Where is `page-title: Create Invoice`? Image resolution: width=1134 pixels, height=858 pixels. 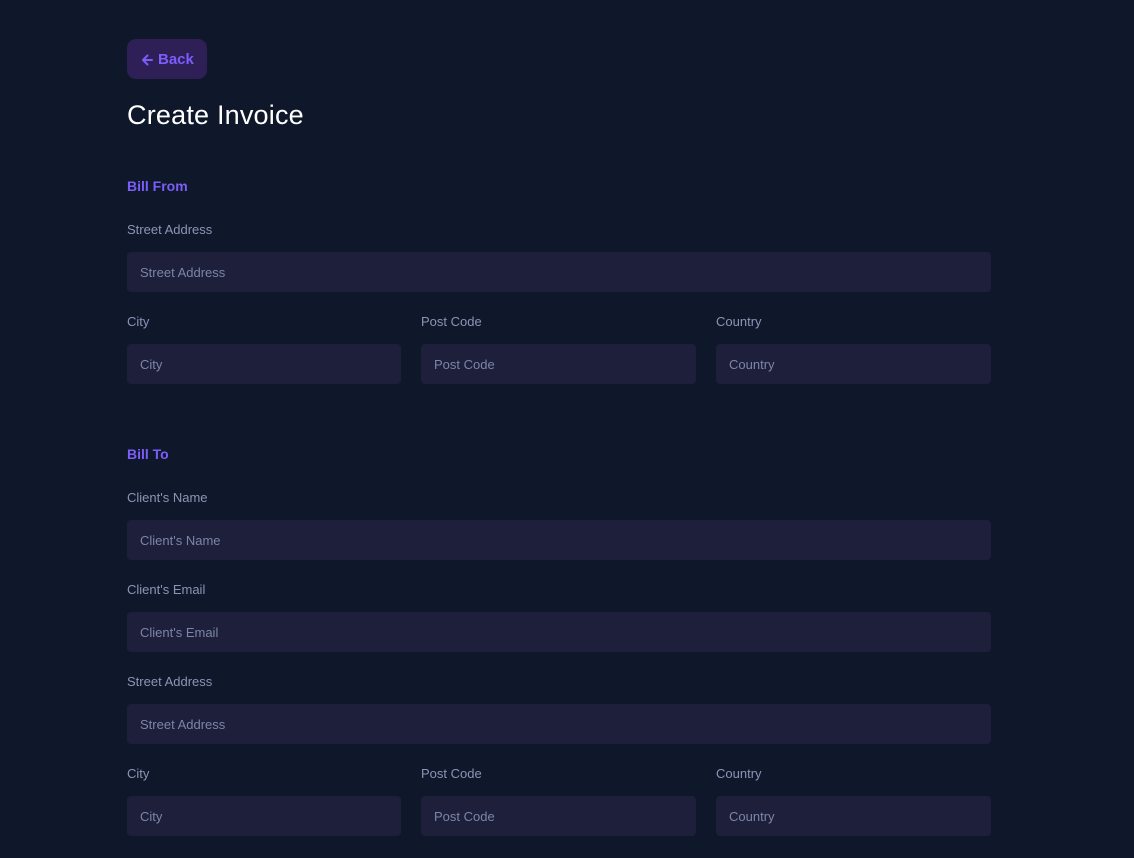 page-title: Create Invoice is located at coordinates (215, 115).